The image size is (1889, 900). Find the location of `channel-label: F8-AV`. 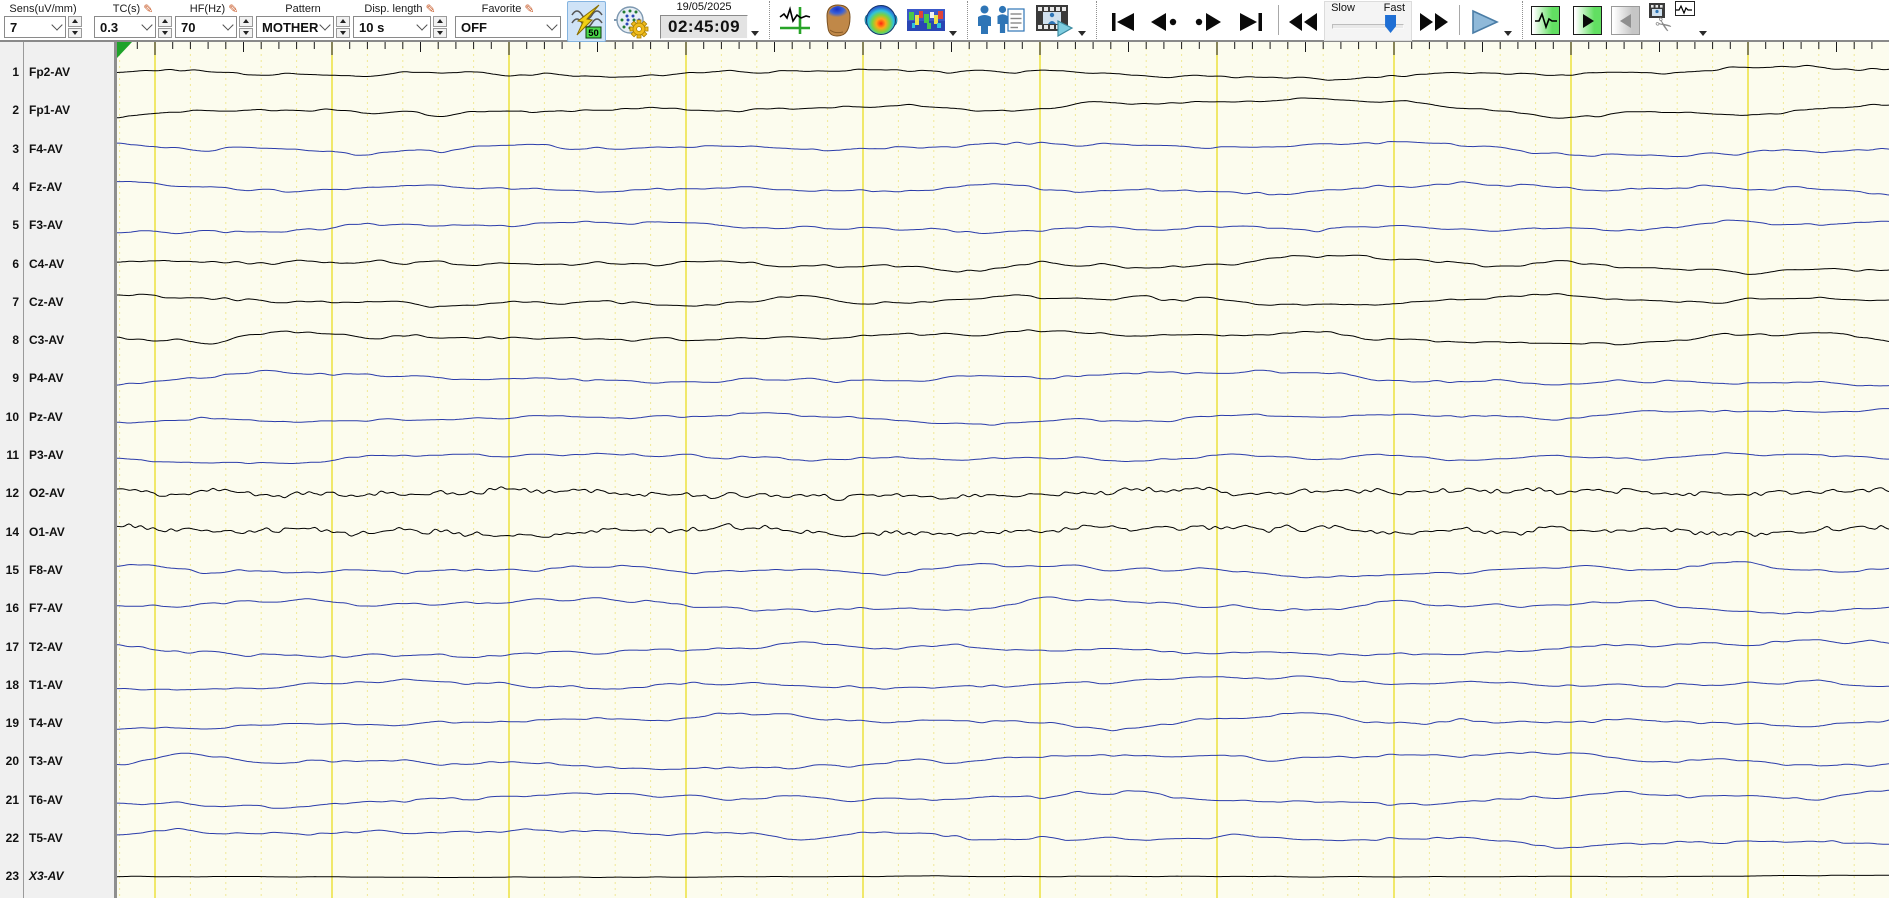

channel-label: F8-AV is located at coordinates (46, 569).